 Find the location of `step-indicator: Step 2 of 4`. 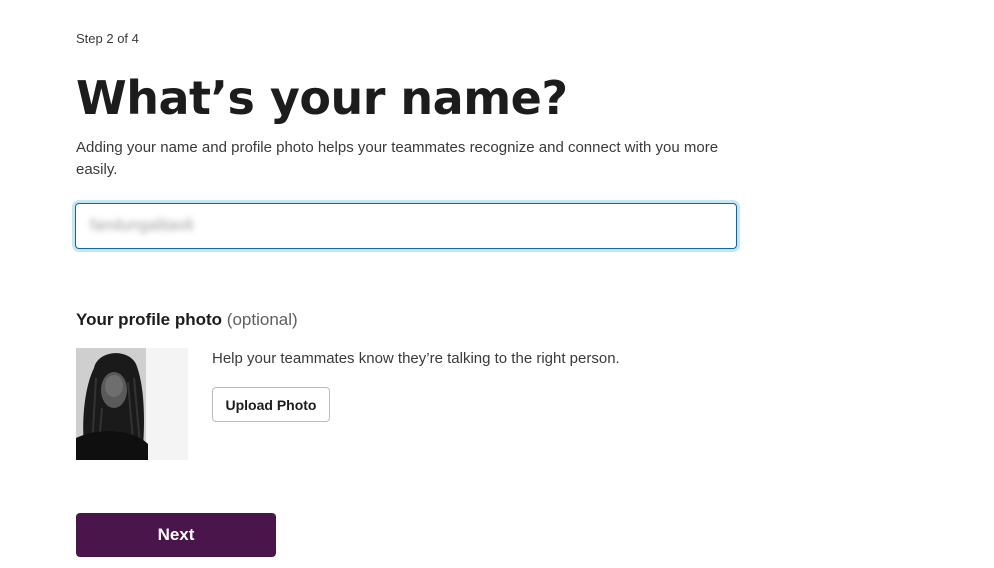

step-indicator: Step 2 of 4 is located at coordinates (107, 38).